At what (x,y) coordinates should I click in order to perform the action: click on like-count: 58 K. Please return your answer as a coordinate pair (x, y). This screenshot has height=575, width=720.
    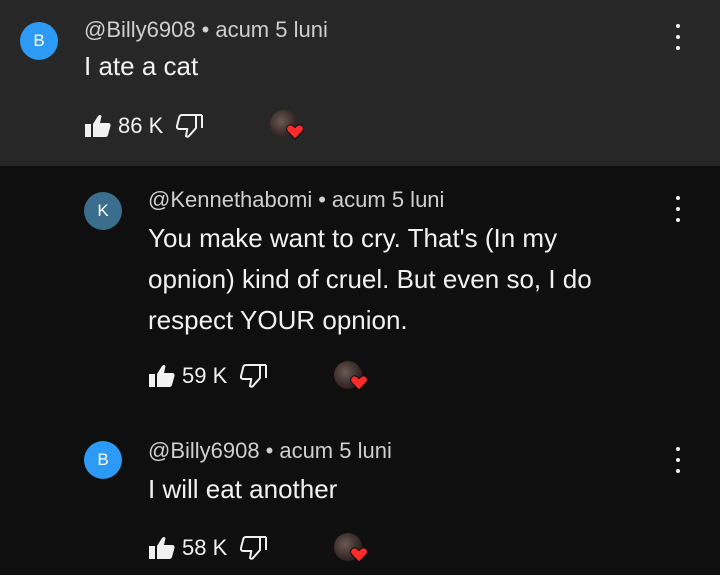
    Looking at the image, I should click on (205, 547).